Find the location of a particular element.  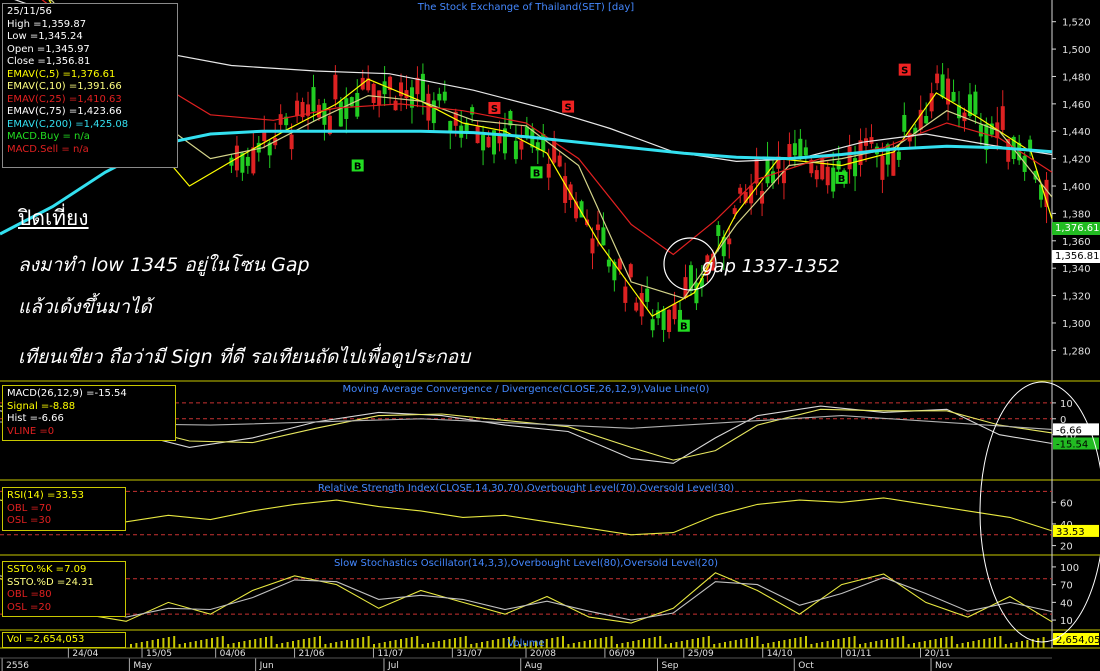

volume-value-label: 2,654,053 is located at coordinates (1078, 640).